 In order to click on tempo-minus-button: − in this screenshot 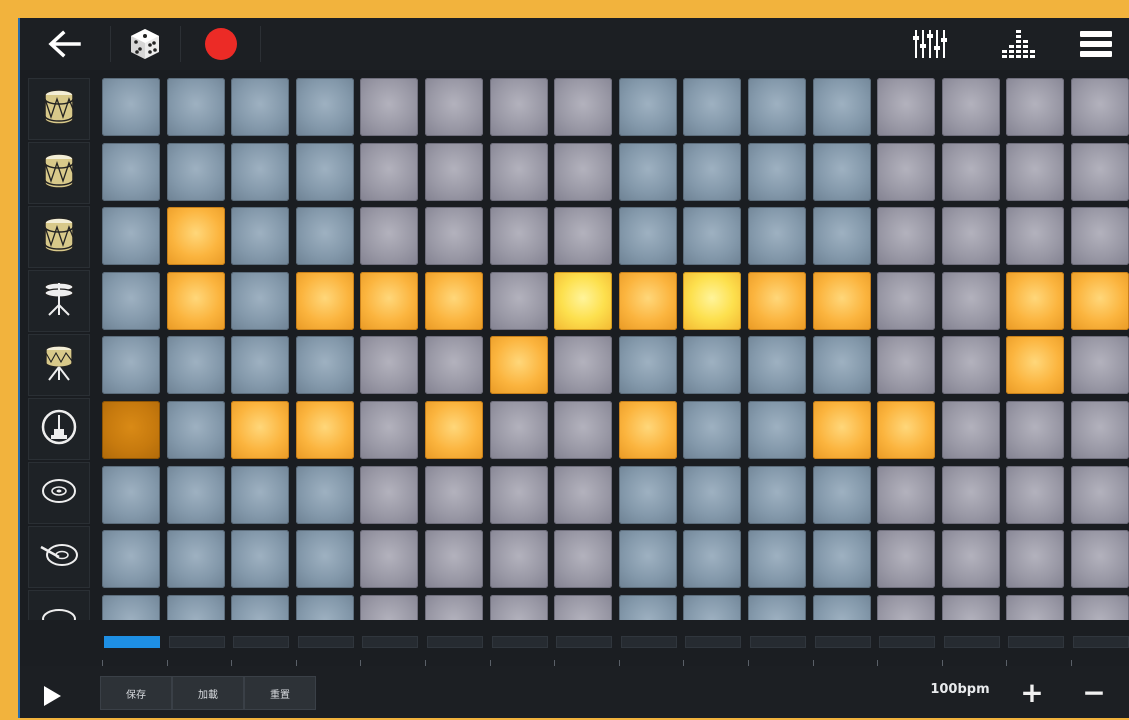, I will do `click(1094, 692)`.